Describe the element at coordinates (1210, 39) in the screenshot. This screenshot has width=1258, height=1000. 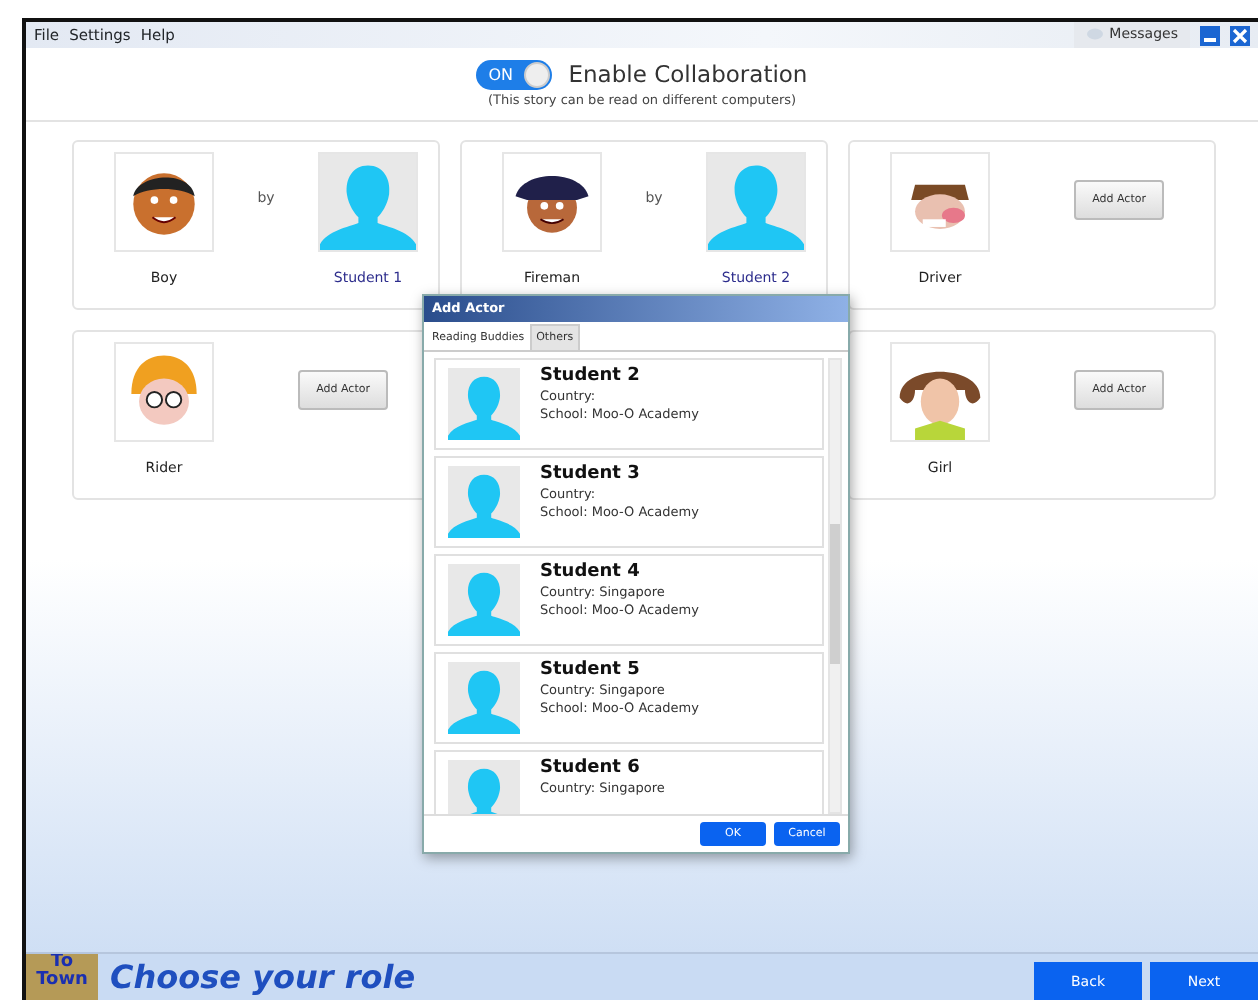
I see `minimize-icon` at that location.